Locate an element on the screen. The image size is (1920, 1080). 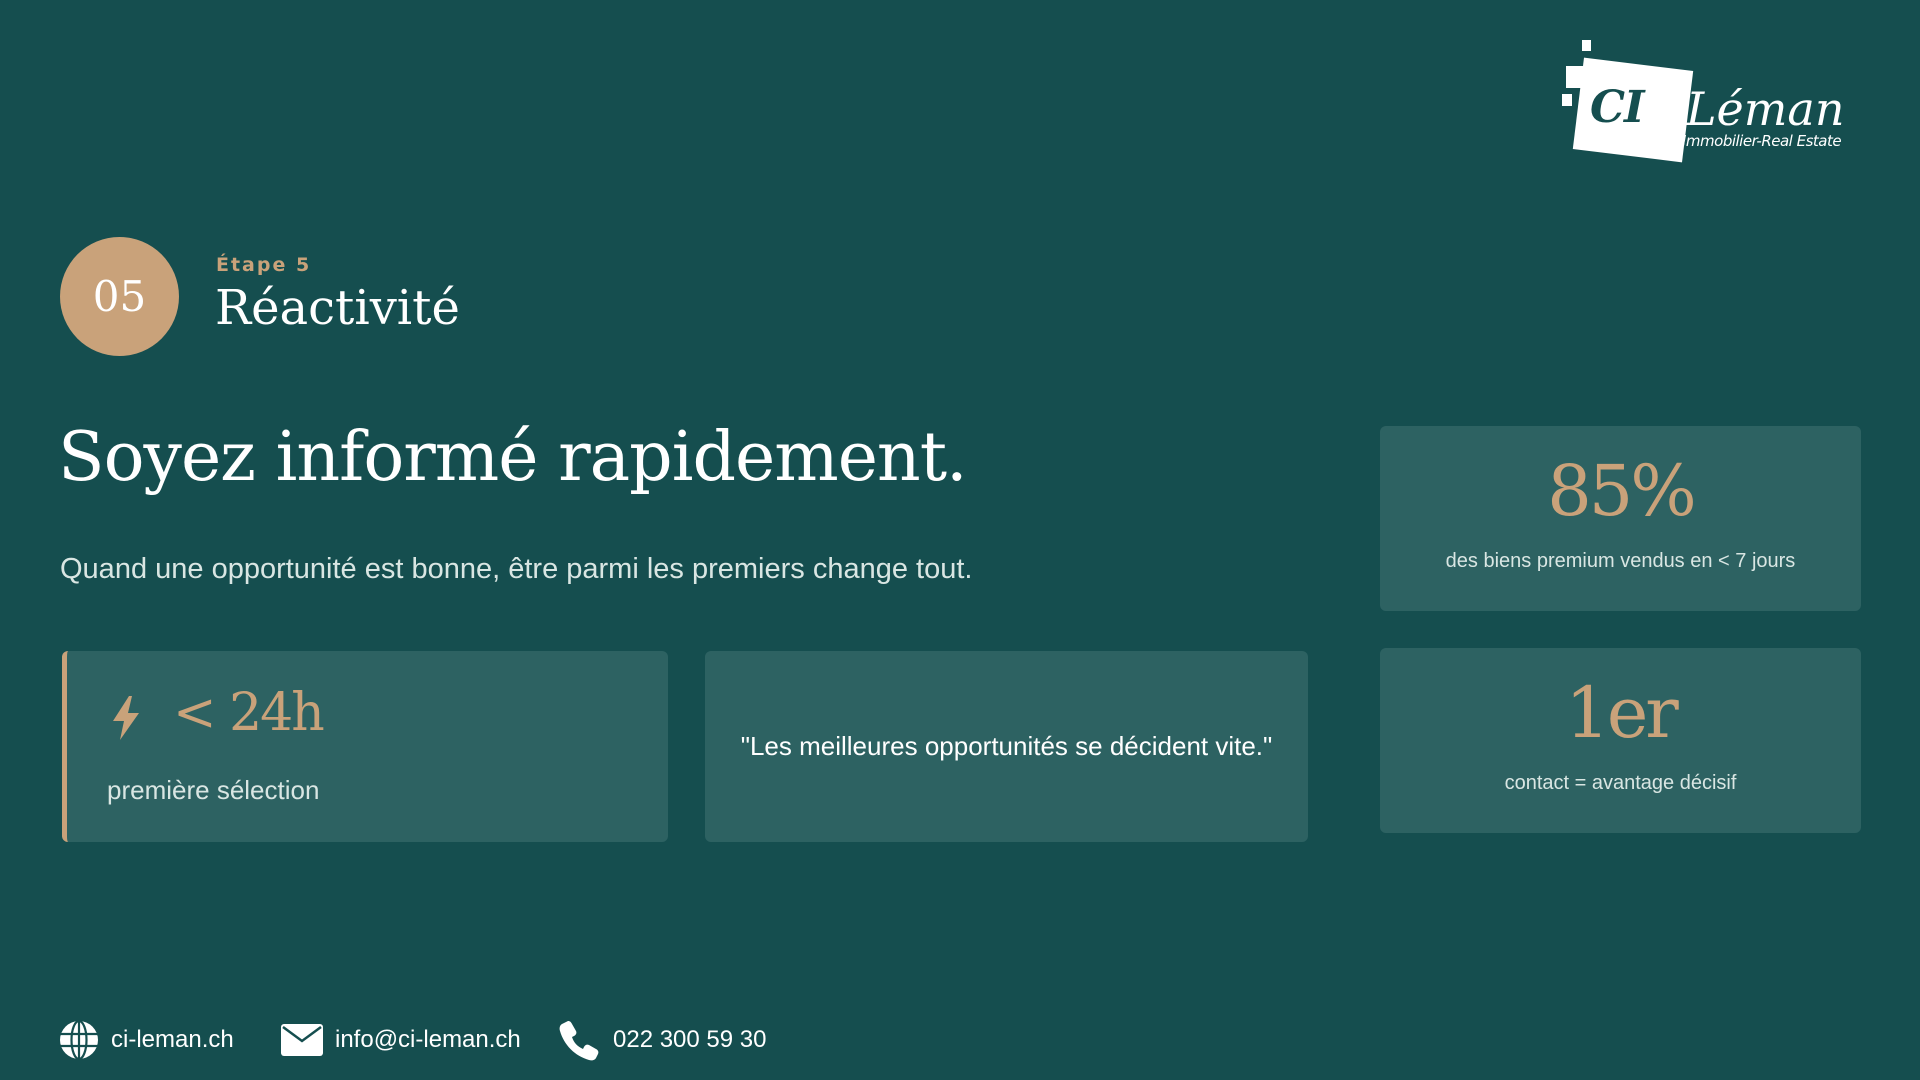
step-label: Étape 5 is located at coordinates (264, 265).